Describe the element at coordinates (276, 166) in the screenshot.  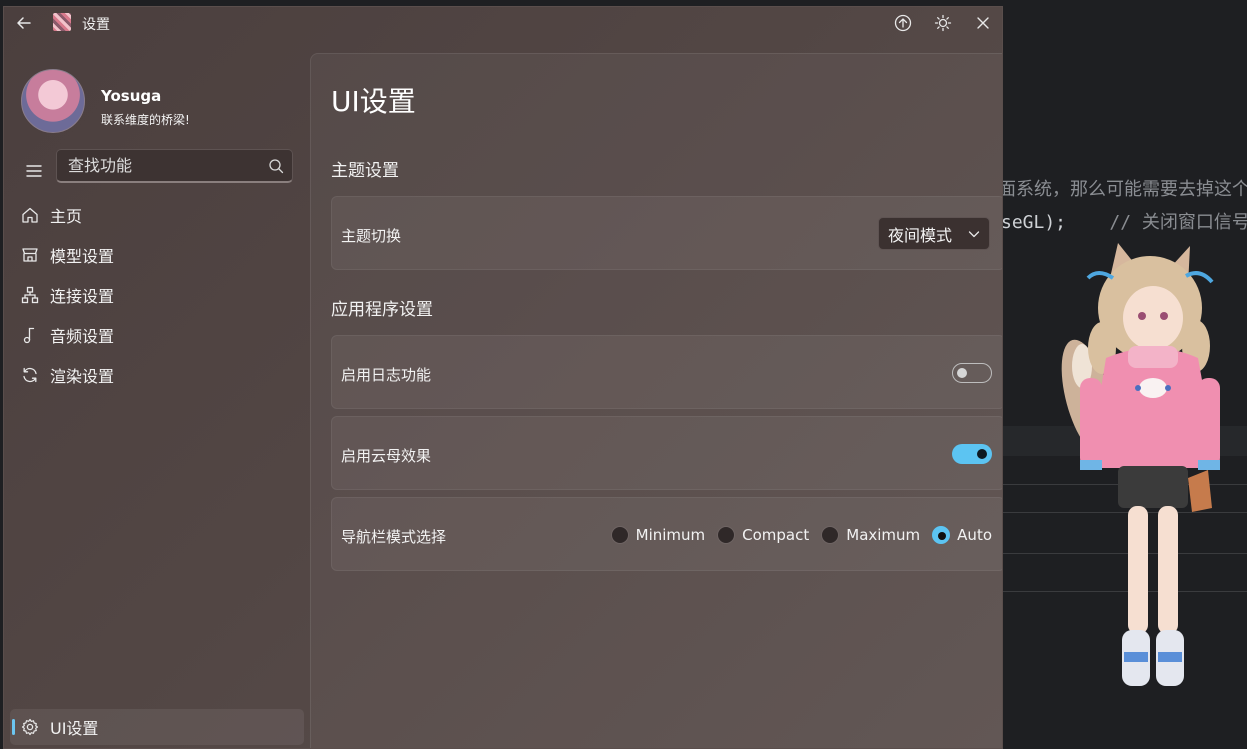
I see `search-icon` at that location.